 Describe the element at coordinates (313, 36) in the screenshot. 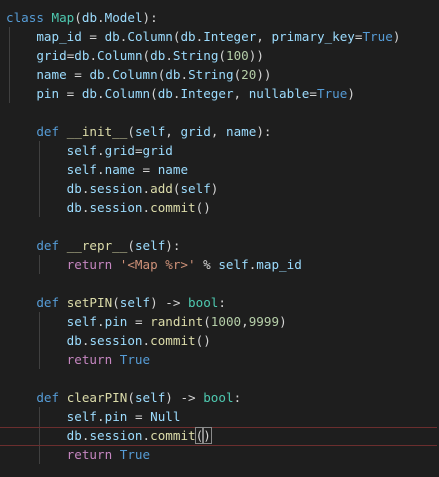

I see `code-token: primary_key` at that location.